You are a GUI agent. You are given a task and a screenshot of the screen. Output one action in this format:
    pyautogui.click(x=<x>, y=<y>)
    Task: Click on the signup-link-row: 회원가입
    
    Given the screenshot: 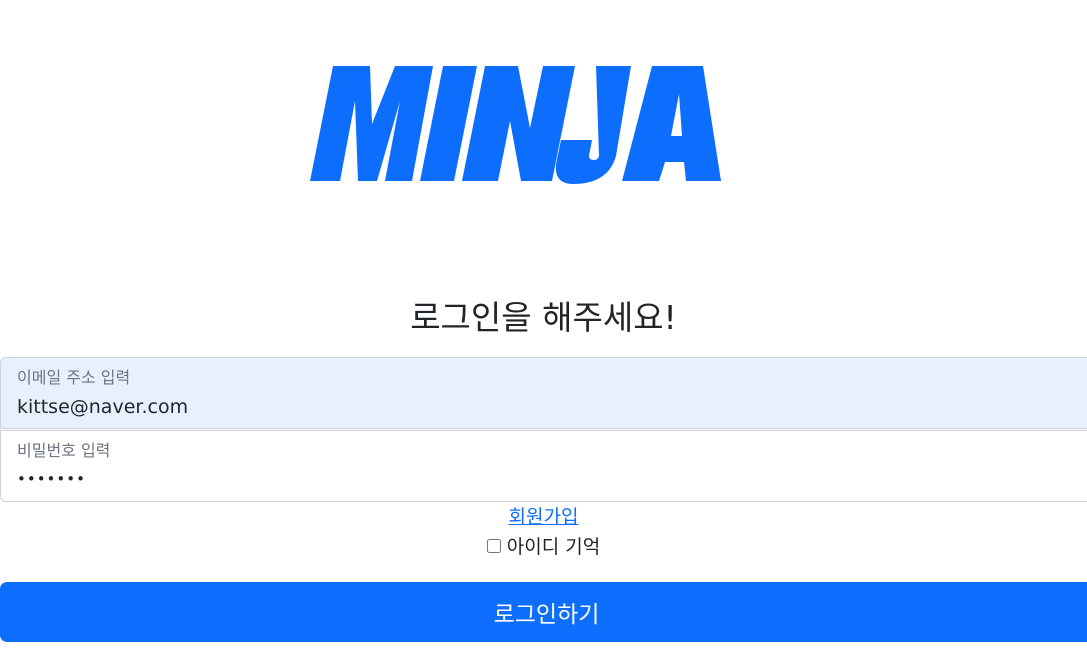 What is the action you would take?
    pyautogui.click(x=543, y=517)
    